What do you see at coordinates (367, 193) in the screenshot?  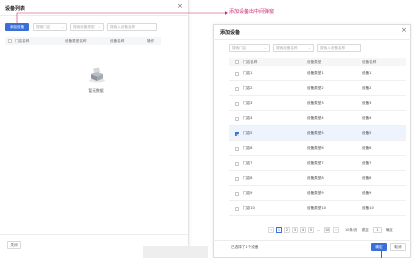 I see `device-name-cell: 设备9` at bounding box center [367, 193].